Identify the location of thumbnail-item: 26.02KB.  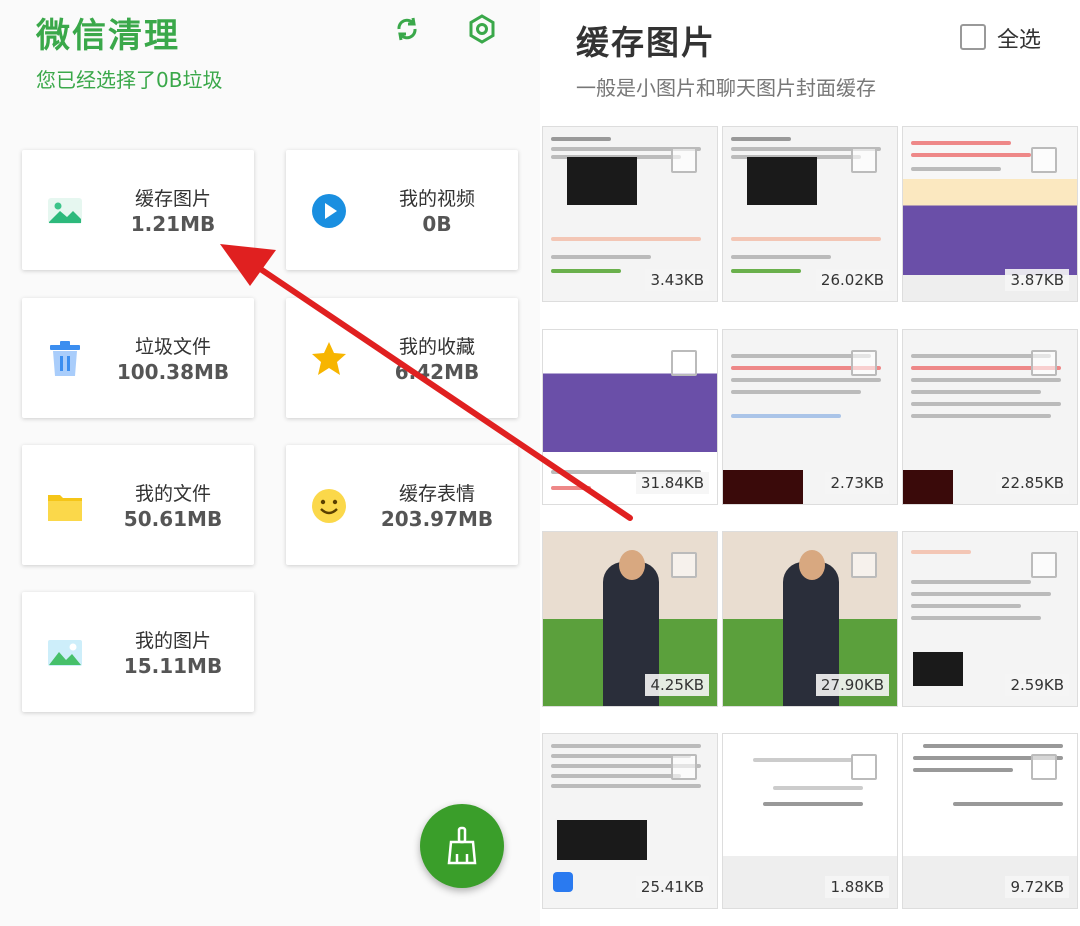
(810, 214).